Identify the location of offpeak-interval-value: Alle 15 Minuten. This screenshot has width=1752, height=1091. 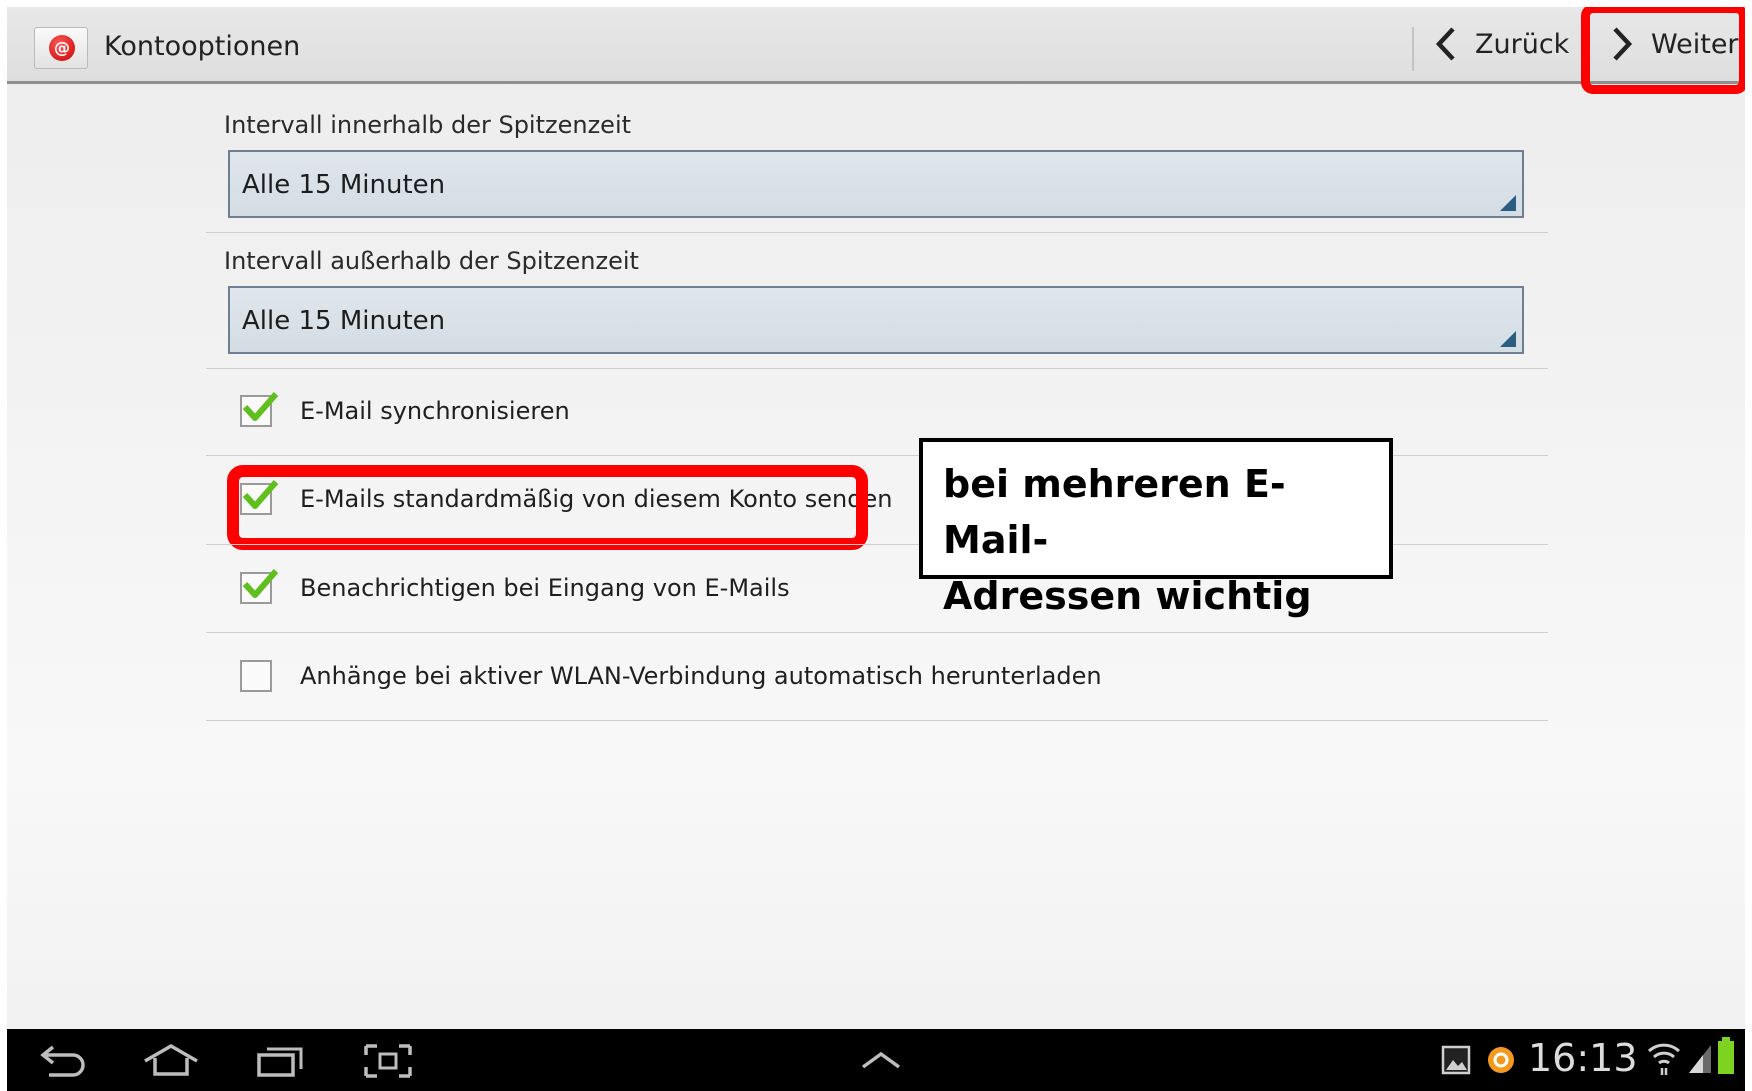
(344, 321).